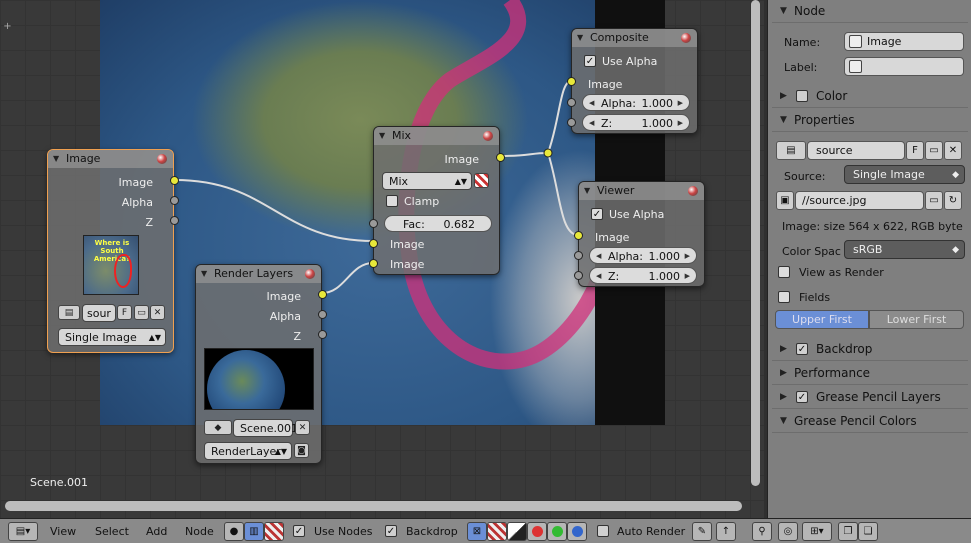 Image resolution: width=971 pixels, height=543 pixels. Describe the element at coordinates (438, 223) in the screenshot. I see `fac-slider: Fac: 0.682` at that location.